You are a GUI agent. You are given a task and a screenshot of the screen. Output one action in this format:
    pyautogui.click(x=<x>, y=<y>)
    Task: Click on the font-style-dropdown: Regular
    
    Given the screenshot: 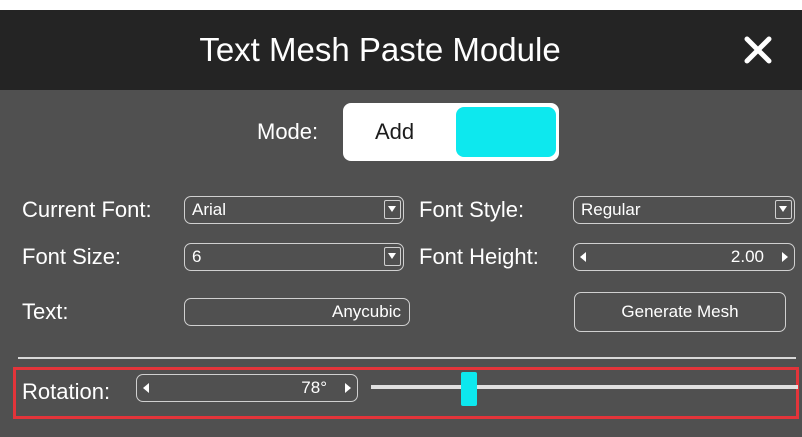 What is the action you would take?
    pyautogui.click(x=684, y=210)
    